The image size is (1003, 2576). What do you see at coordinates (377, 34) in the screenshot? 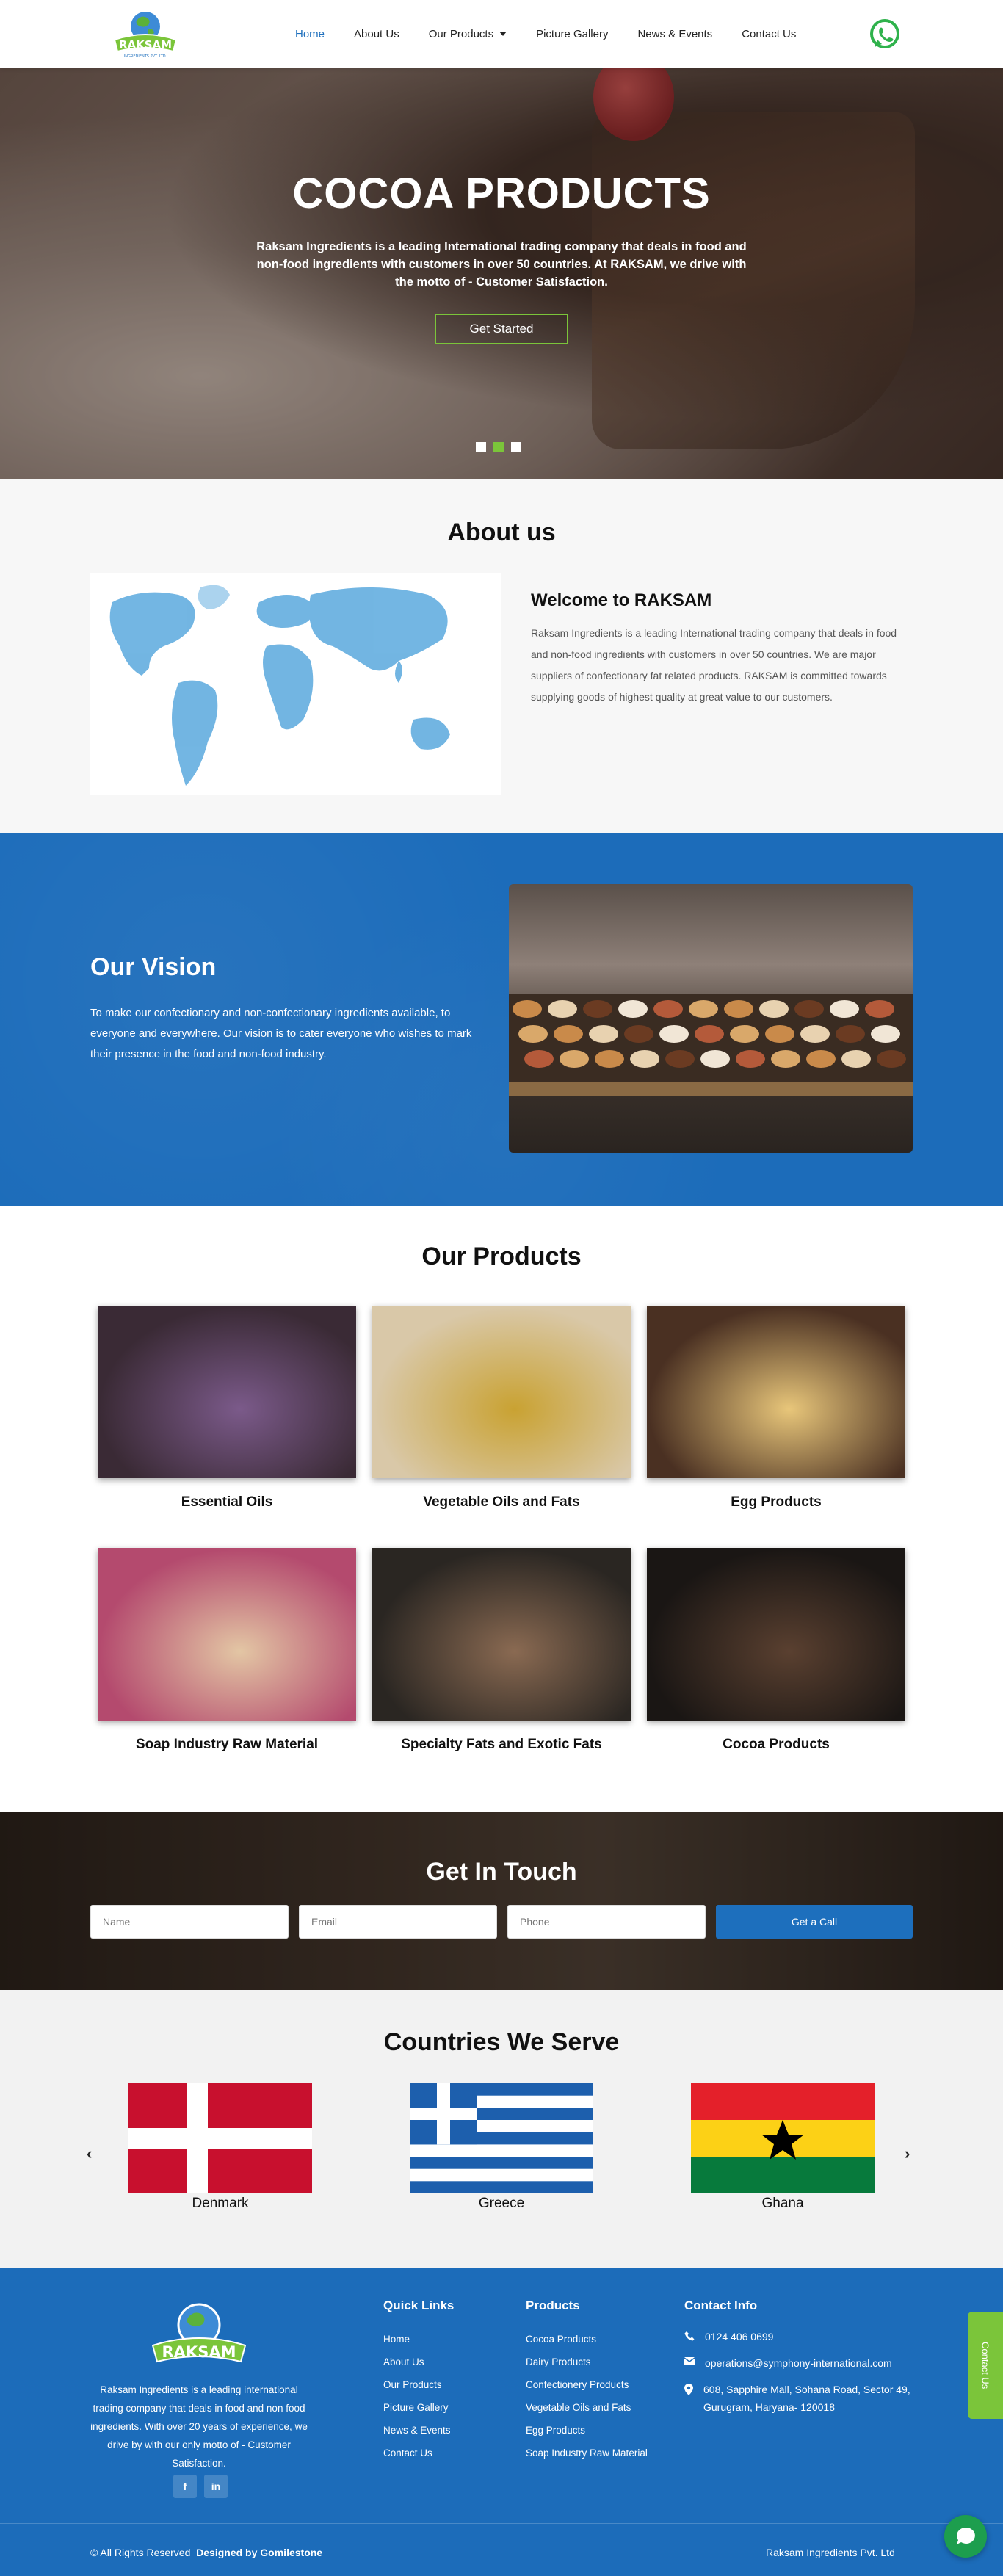
I see `nav-about-us: About Us` at bounding box center [377, 34].